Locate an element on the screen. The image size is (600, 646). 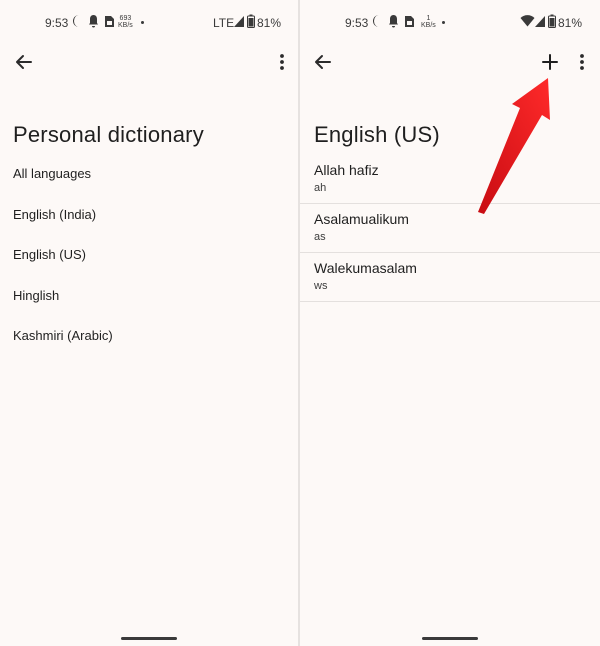
language-item-english-india: English (India) is located at coordinates (155, 223).